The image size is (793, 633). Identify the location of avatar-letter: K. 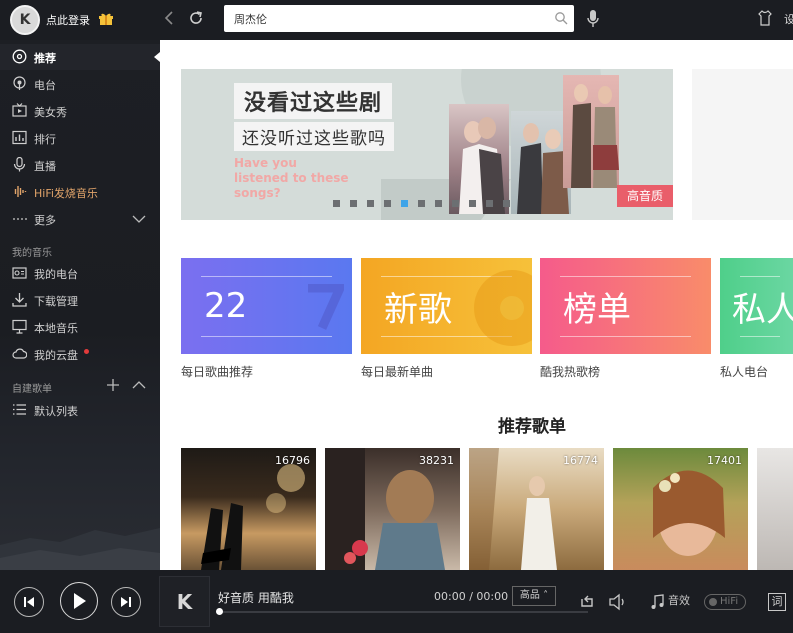
(25, 20).